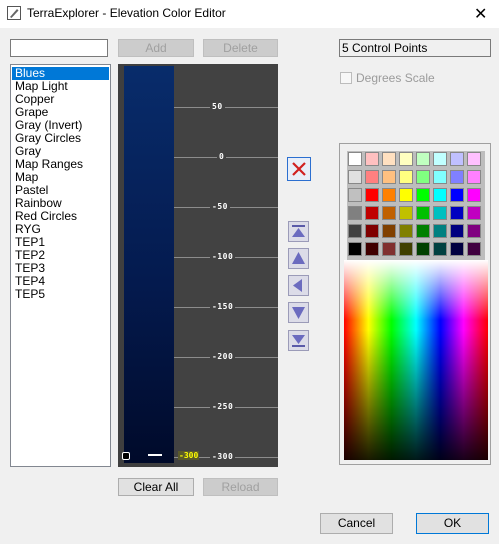  I want to click on delete-control-point-button, so click(299, 169).